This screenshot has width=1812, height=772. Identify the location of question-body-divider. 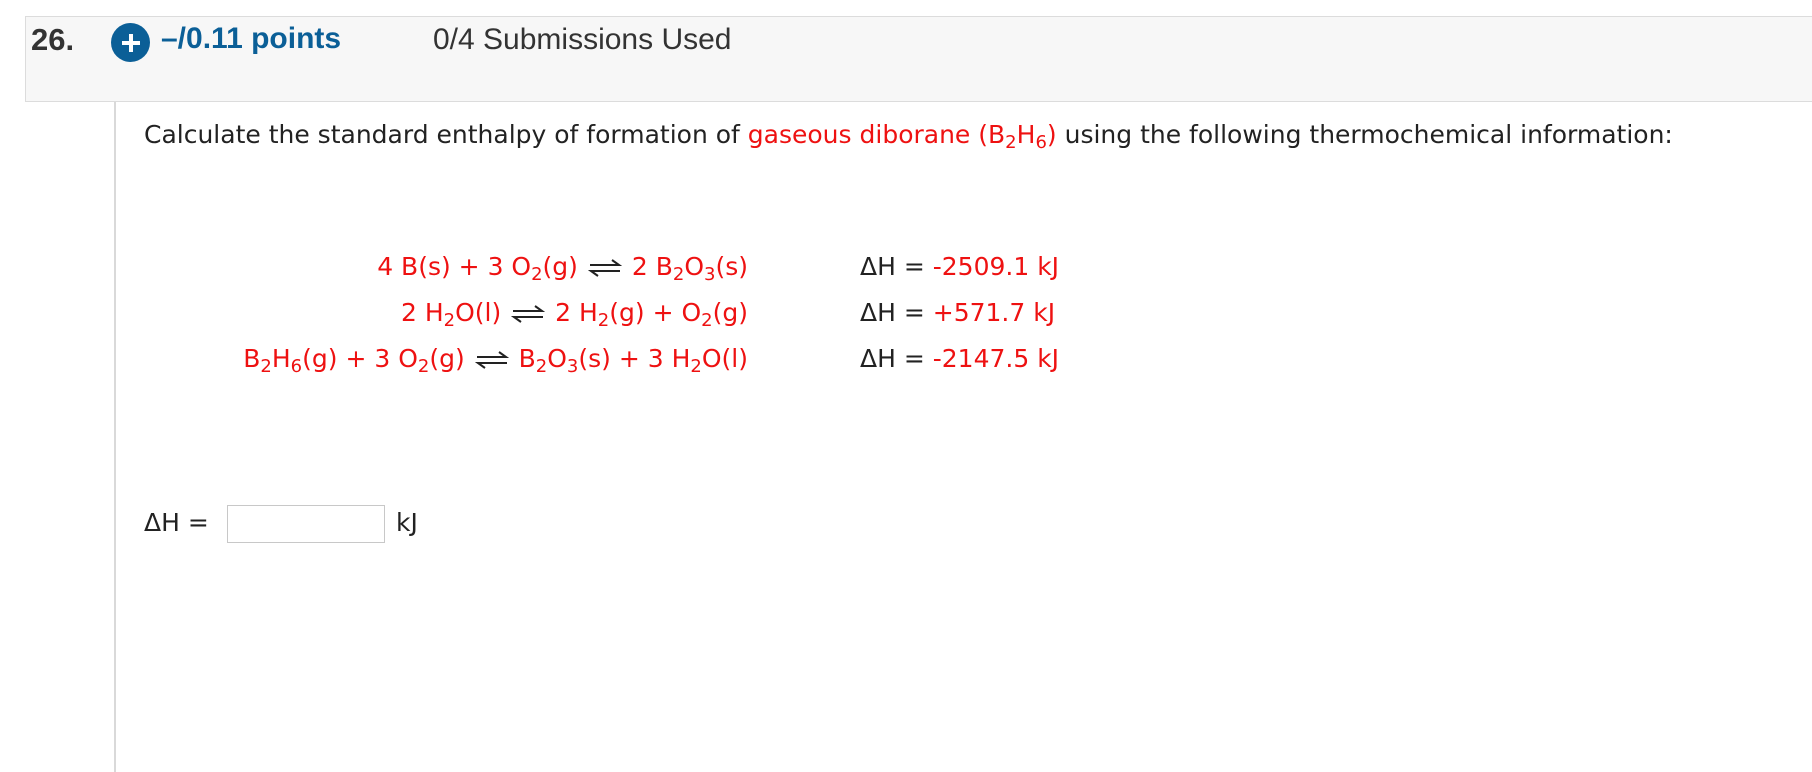
(115, 437).